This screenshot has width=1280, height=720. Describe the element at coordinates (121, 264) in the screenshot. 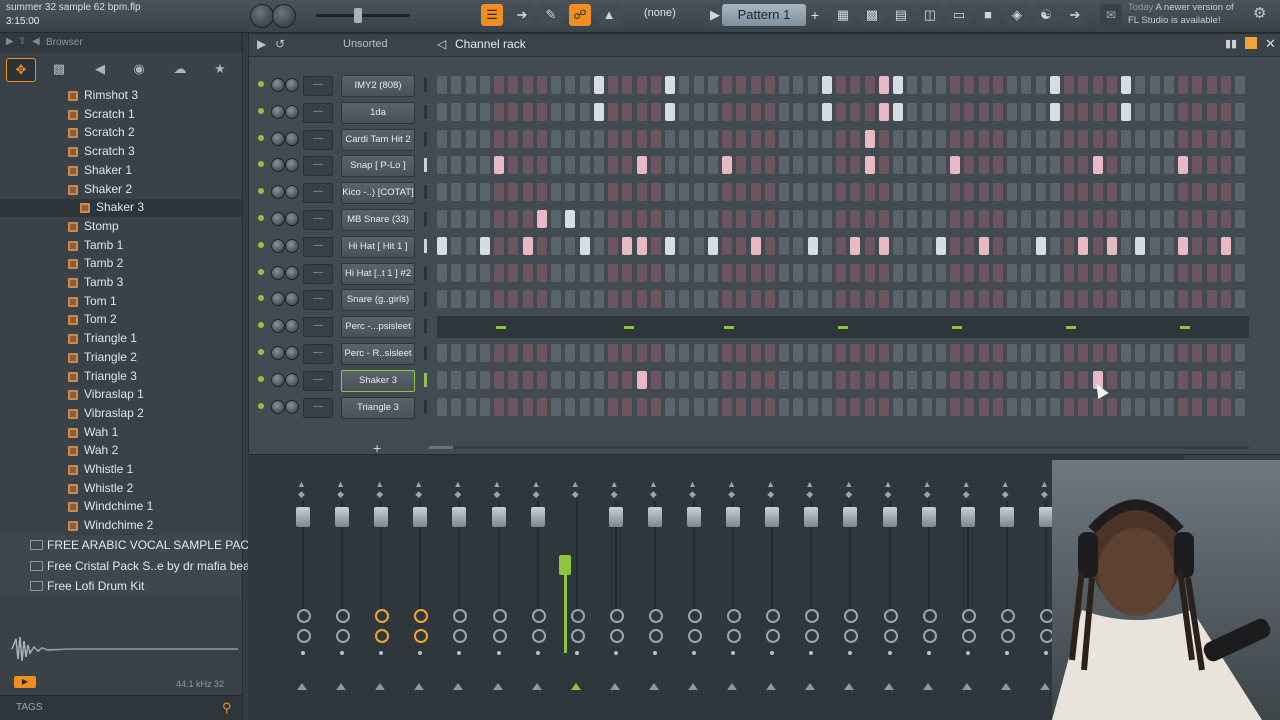

I see `browser-item: Tamb 2` at that location.